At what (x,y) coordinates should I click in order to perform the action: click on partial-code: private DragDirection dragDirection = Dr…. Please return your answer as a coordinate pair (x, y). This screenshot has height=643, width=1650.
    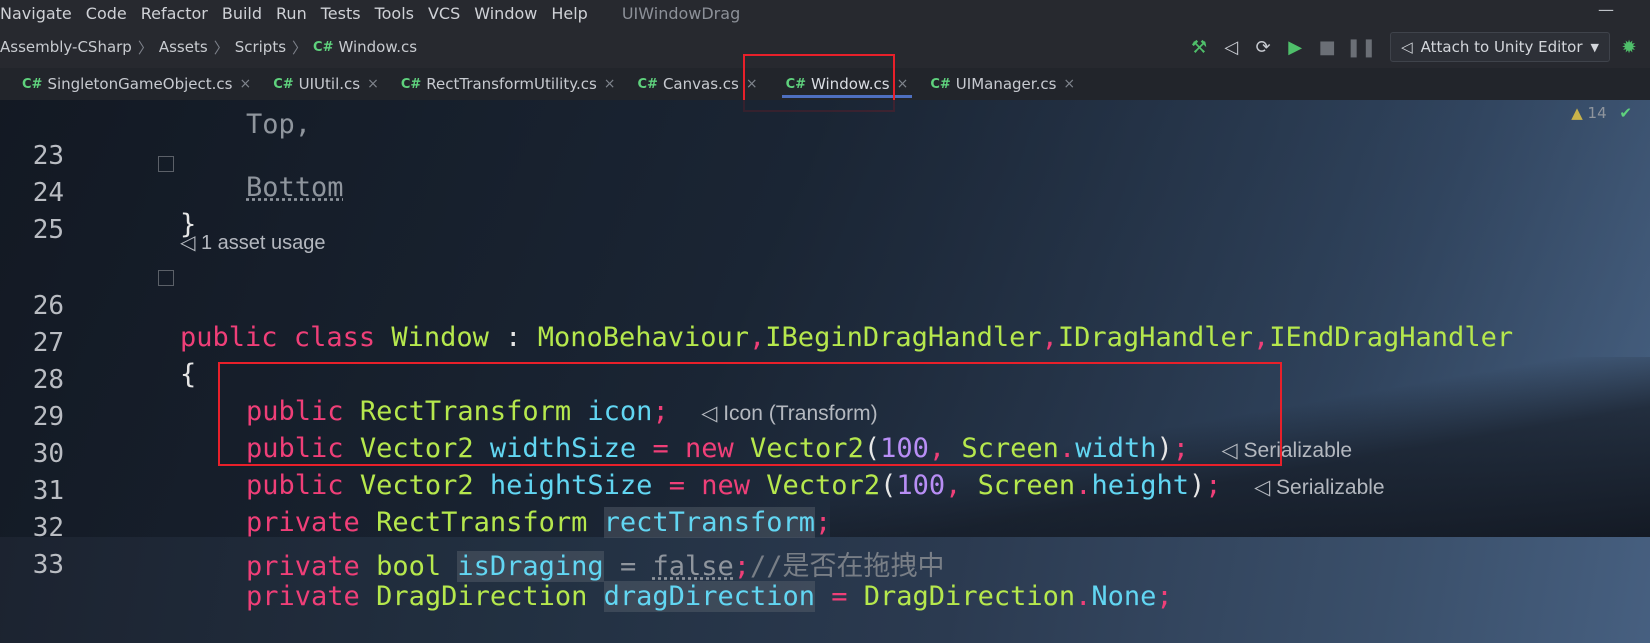
    Looking at the image, I should click on (709, 596).